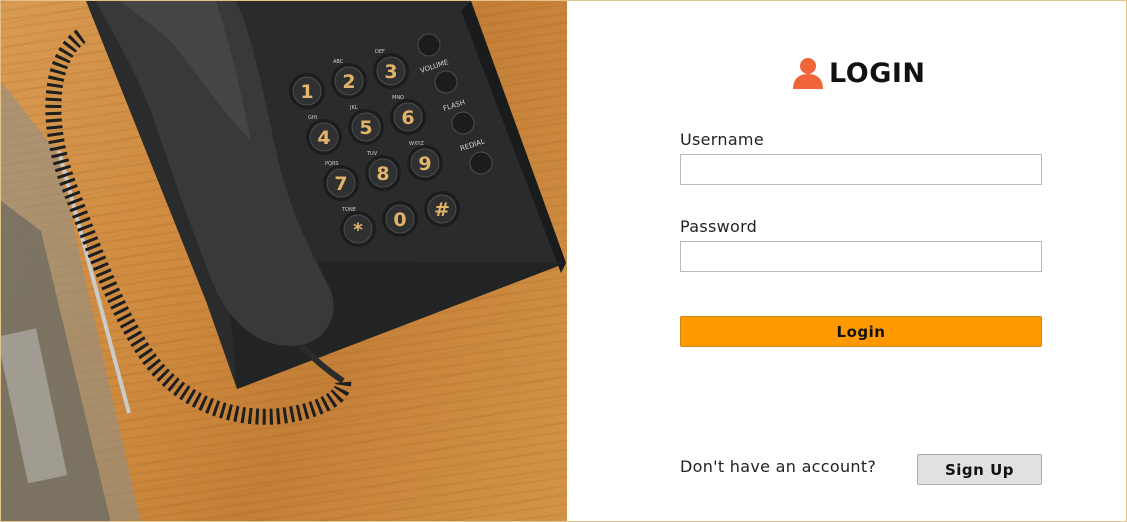 The image size is (1127, 522). I want to click on keypad-letters: TONE, so click(348, 210).